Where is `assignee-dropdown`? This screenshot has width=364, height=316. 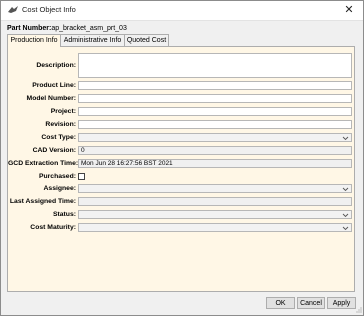 assignee-dropdown is located at coordinates (215, 188).